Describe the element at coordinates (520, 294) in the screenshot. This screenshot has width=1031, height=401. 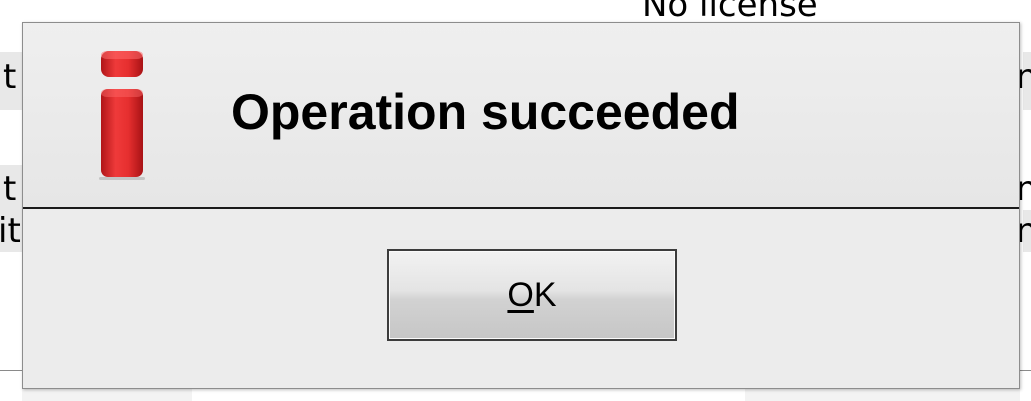
I see `ok-button-mnemonic: O` at that location.